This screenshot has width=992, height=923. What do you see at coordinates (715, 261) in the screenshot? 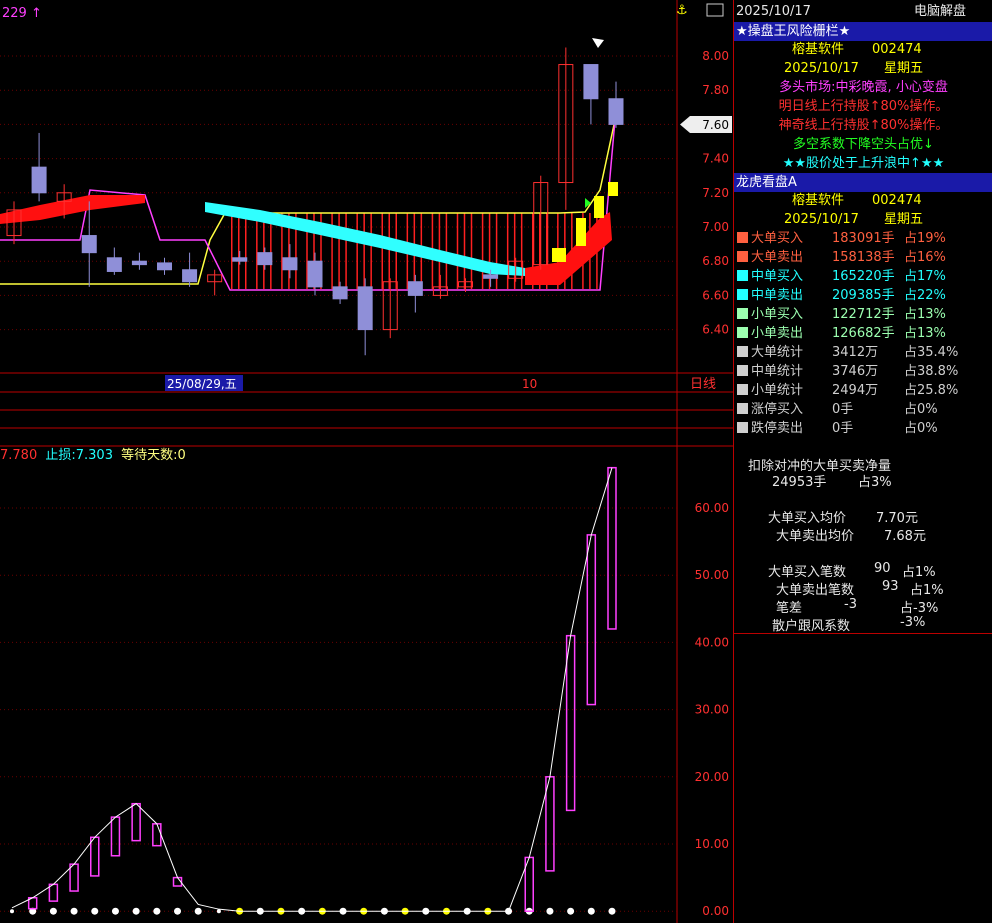
I see `price-tick: 6.80` at bounding box center [715, 261].